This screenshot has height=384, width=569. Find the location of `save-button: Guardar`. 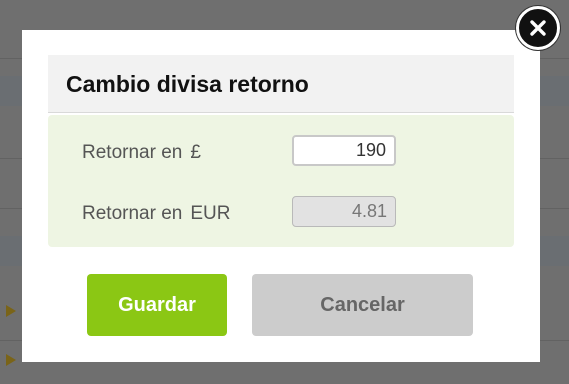

save-button: Guardar is located at coordinates (157, 305).